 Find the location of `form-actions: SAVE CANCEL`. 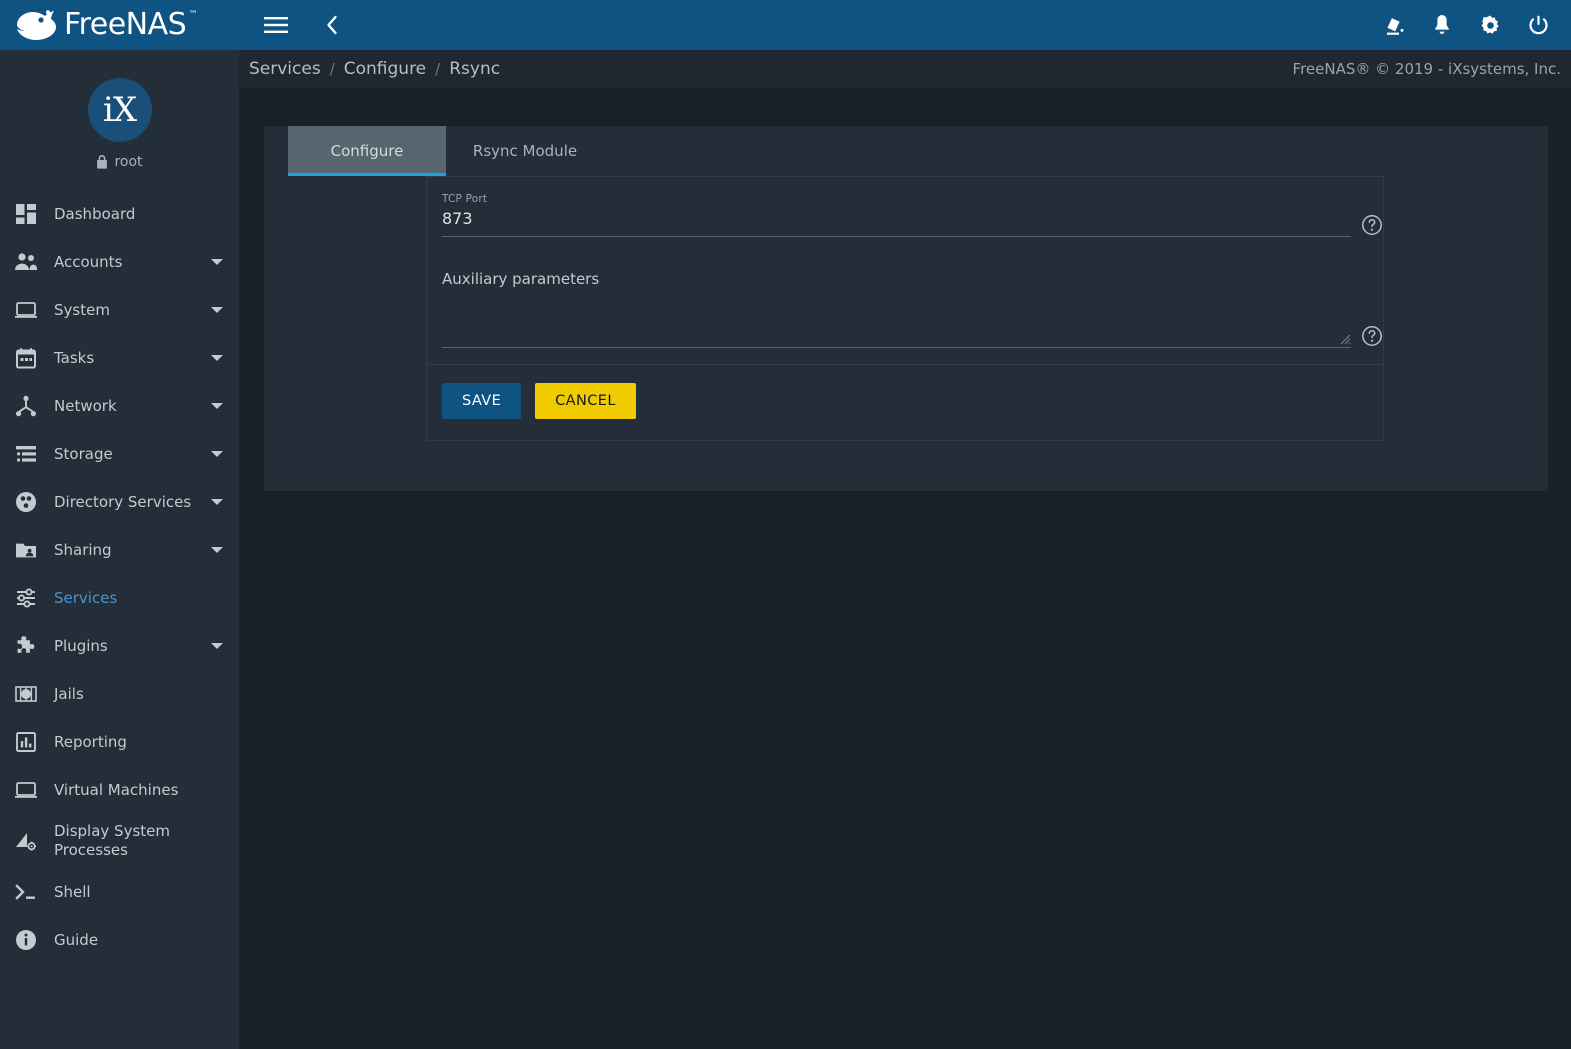

form-actions: SAVE CANCEL is located at coordinates (539, 401).